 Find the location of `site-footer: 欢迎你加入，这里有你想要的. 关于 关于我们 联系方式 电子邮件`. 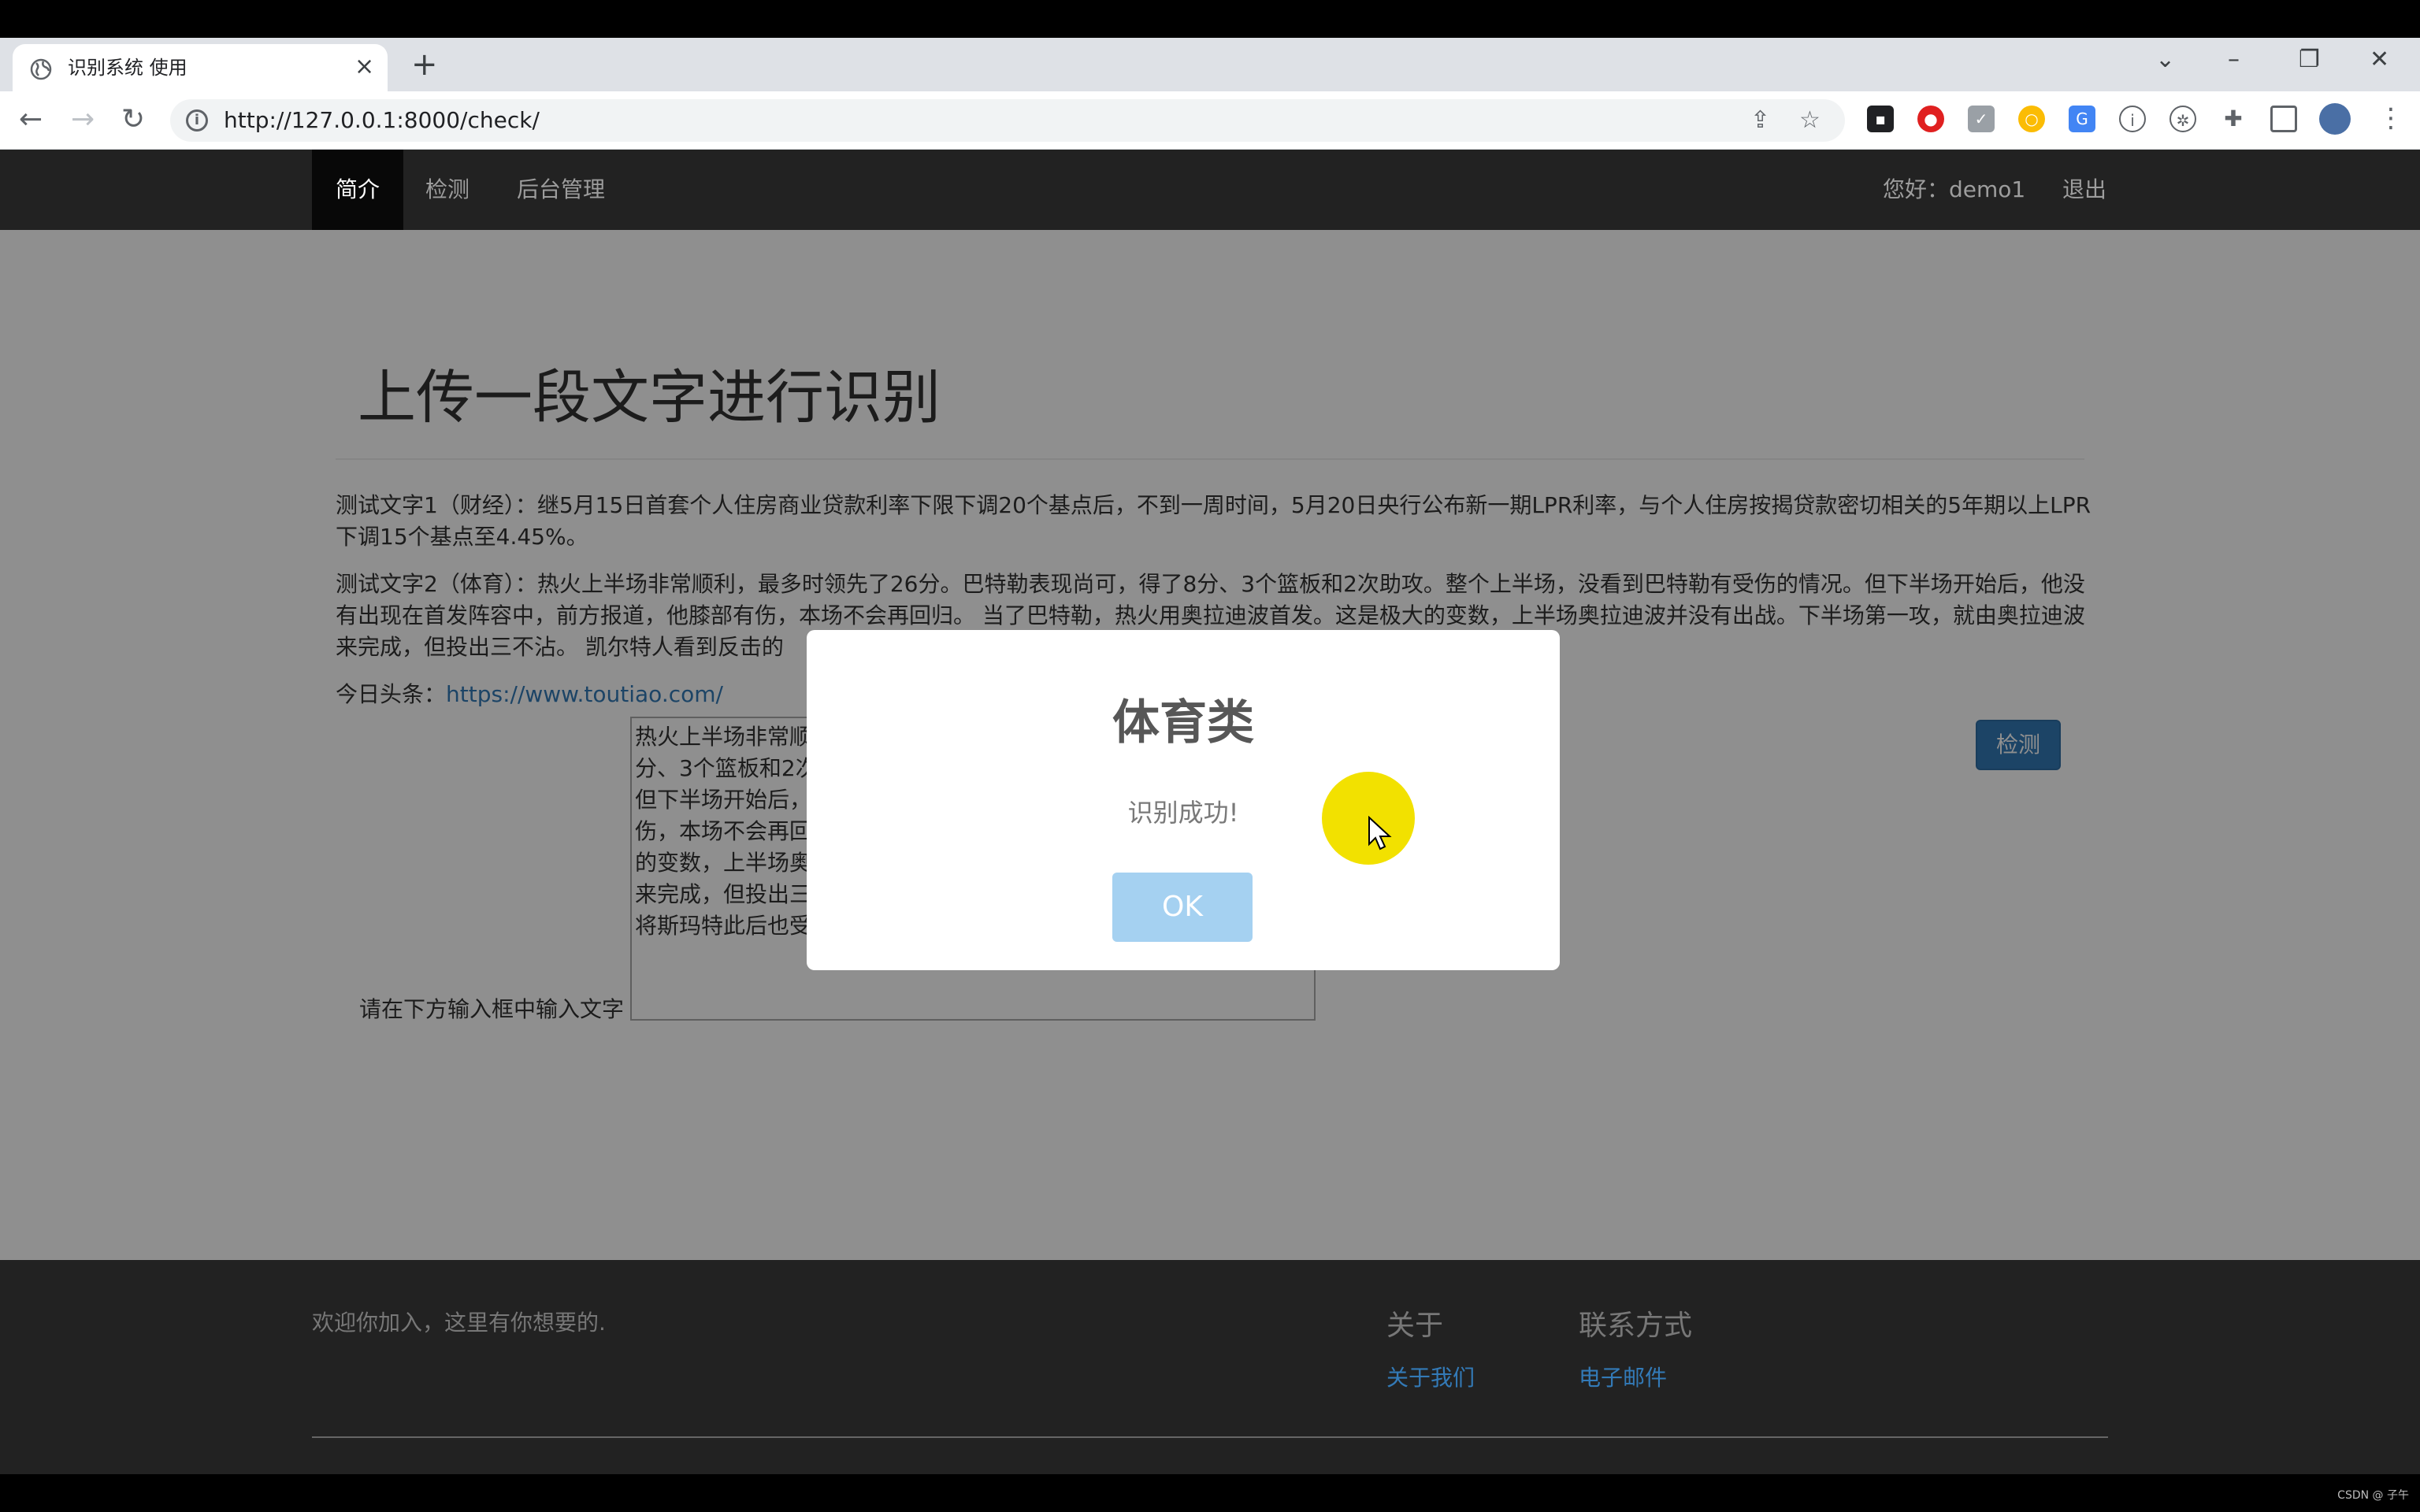

site-footer: 欢迎你加入，这里有你想要的. 关于 关于我们 联系方式 电子邮件 is located at coordinates (1210, 1367).